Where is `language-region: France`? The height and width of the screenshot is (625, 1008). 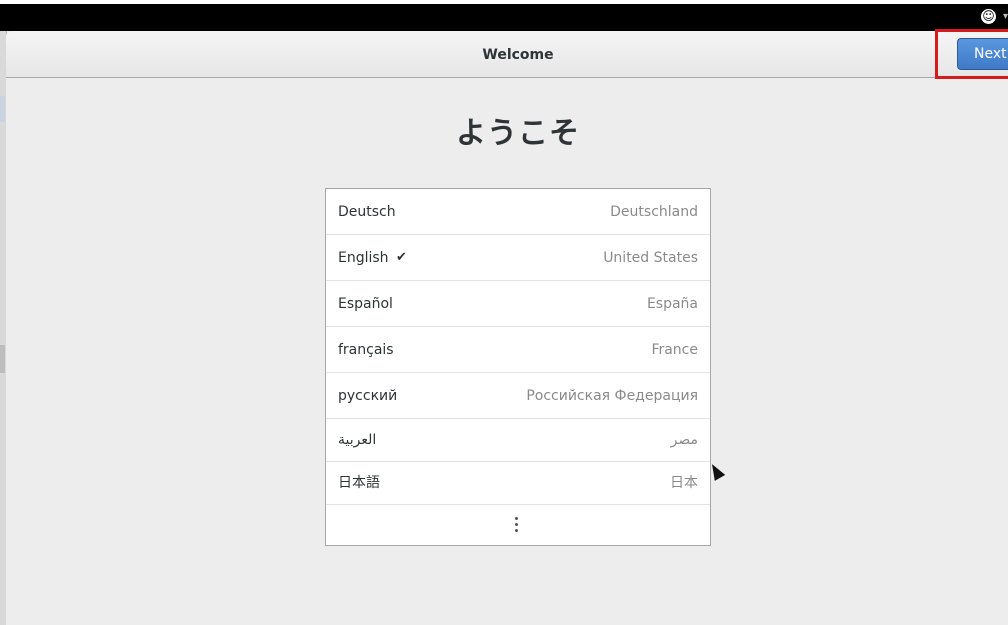
language-region: France is located at coordinates (674, 350).